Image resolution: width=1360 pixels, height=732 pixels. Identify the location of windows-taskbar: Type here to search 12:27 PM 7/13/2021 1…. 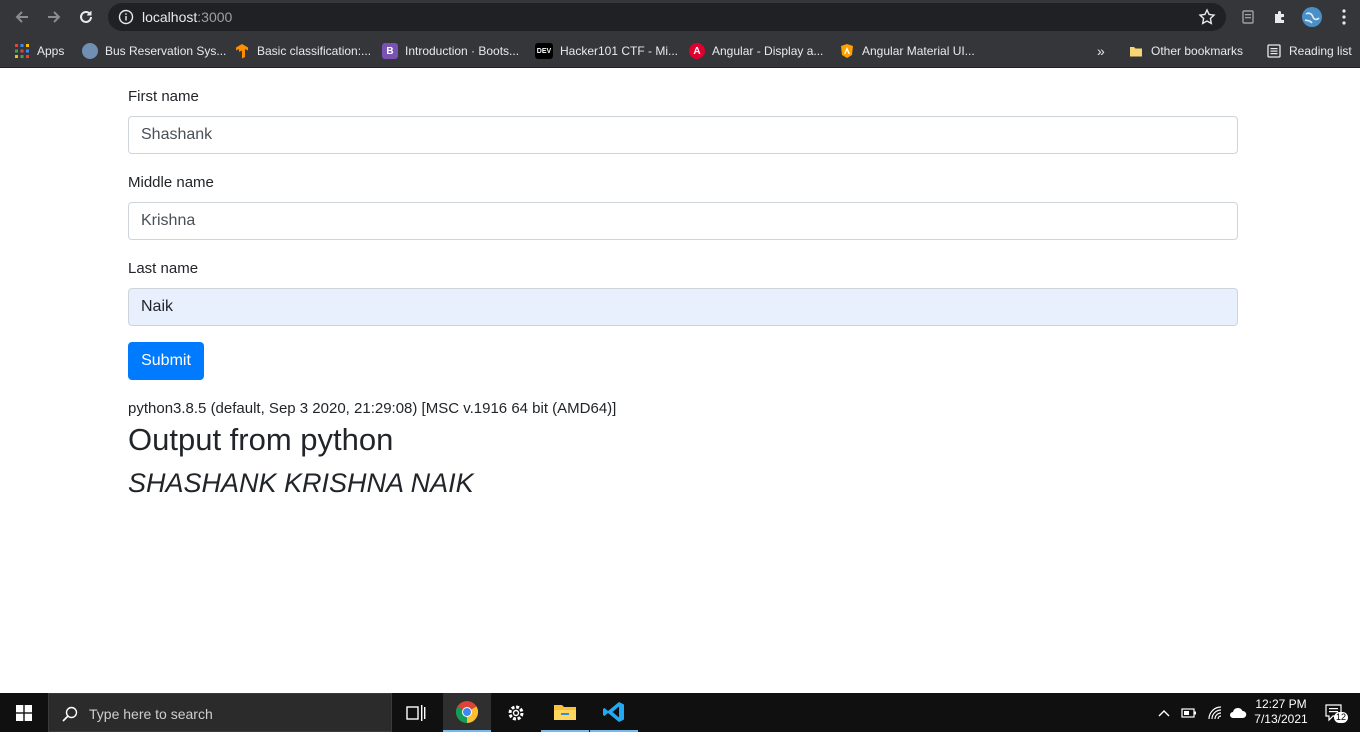
(680, 712).